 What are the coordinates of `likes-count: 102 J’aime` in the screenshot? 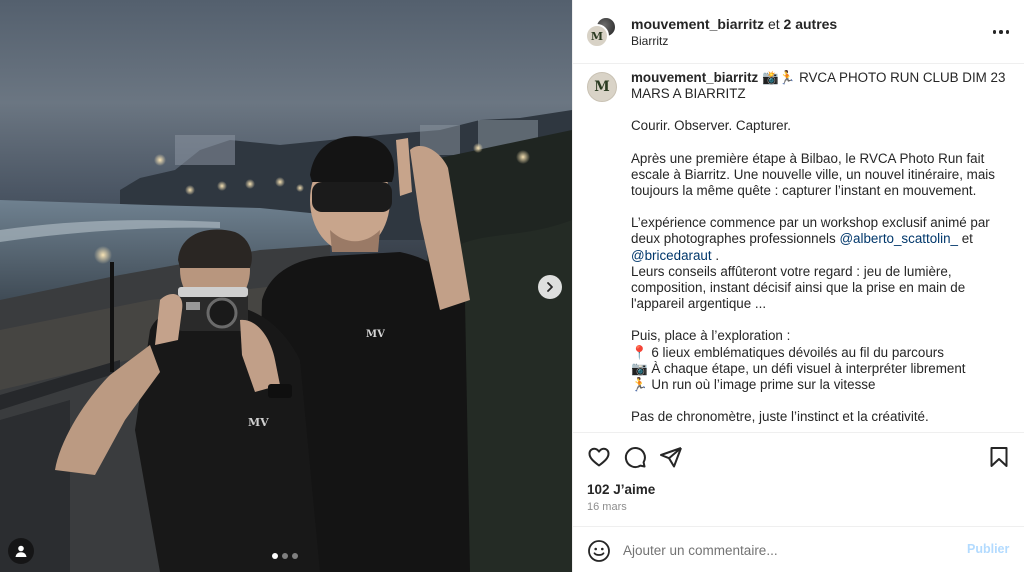 It's located at (621, 489).